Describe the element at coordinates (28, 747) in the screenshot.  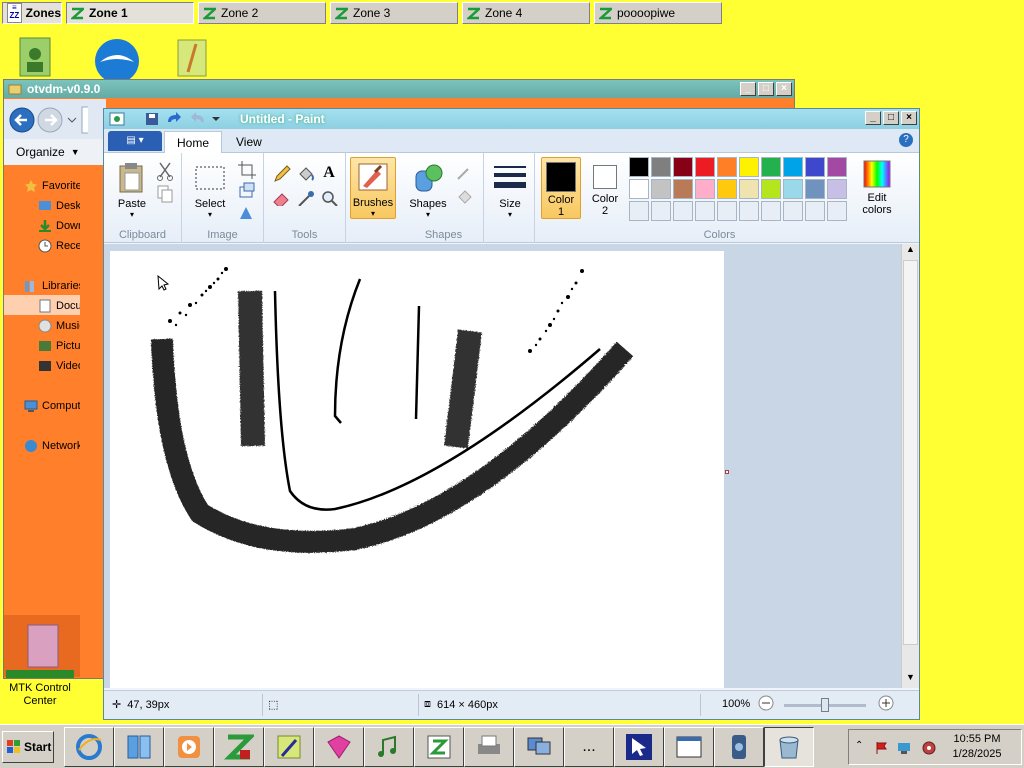
I see `start-button: Start` at that location.